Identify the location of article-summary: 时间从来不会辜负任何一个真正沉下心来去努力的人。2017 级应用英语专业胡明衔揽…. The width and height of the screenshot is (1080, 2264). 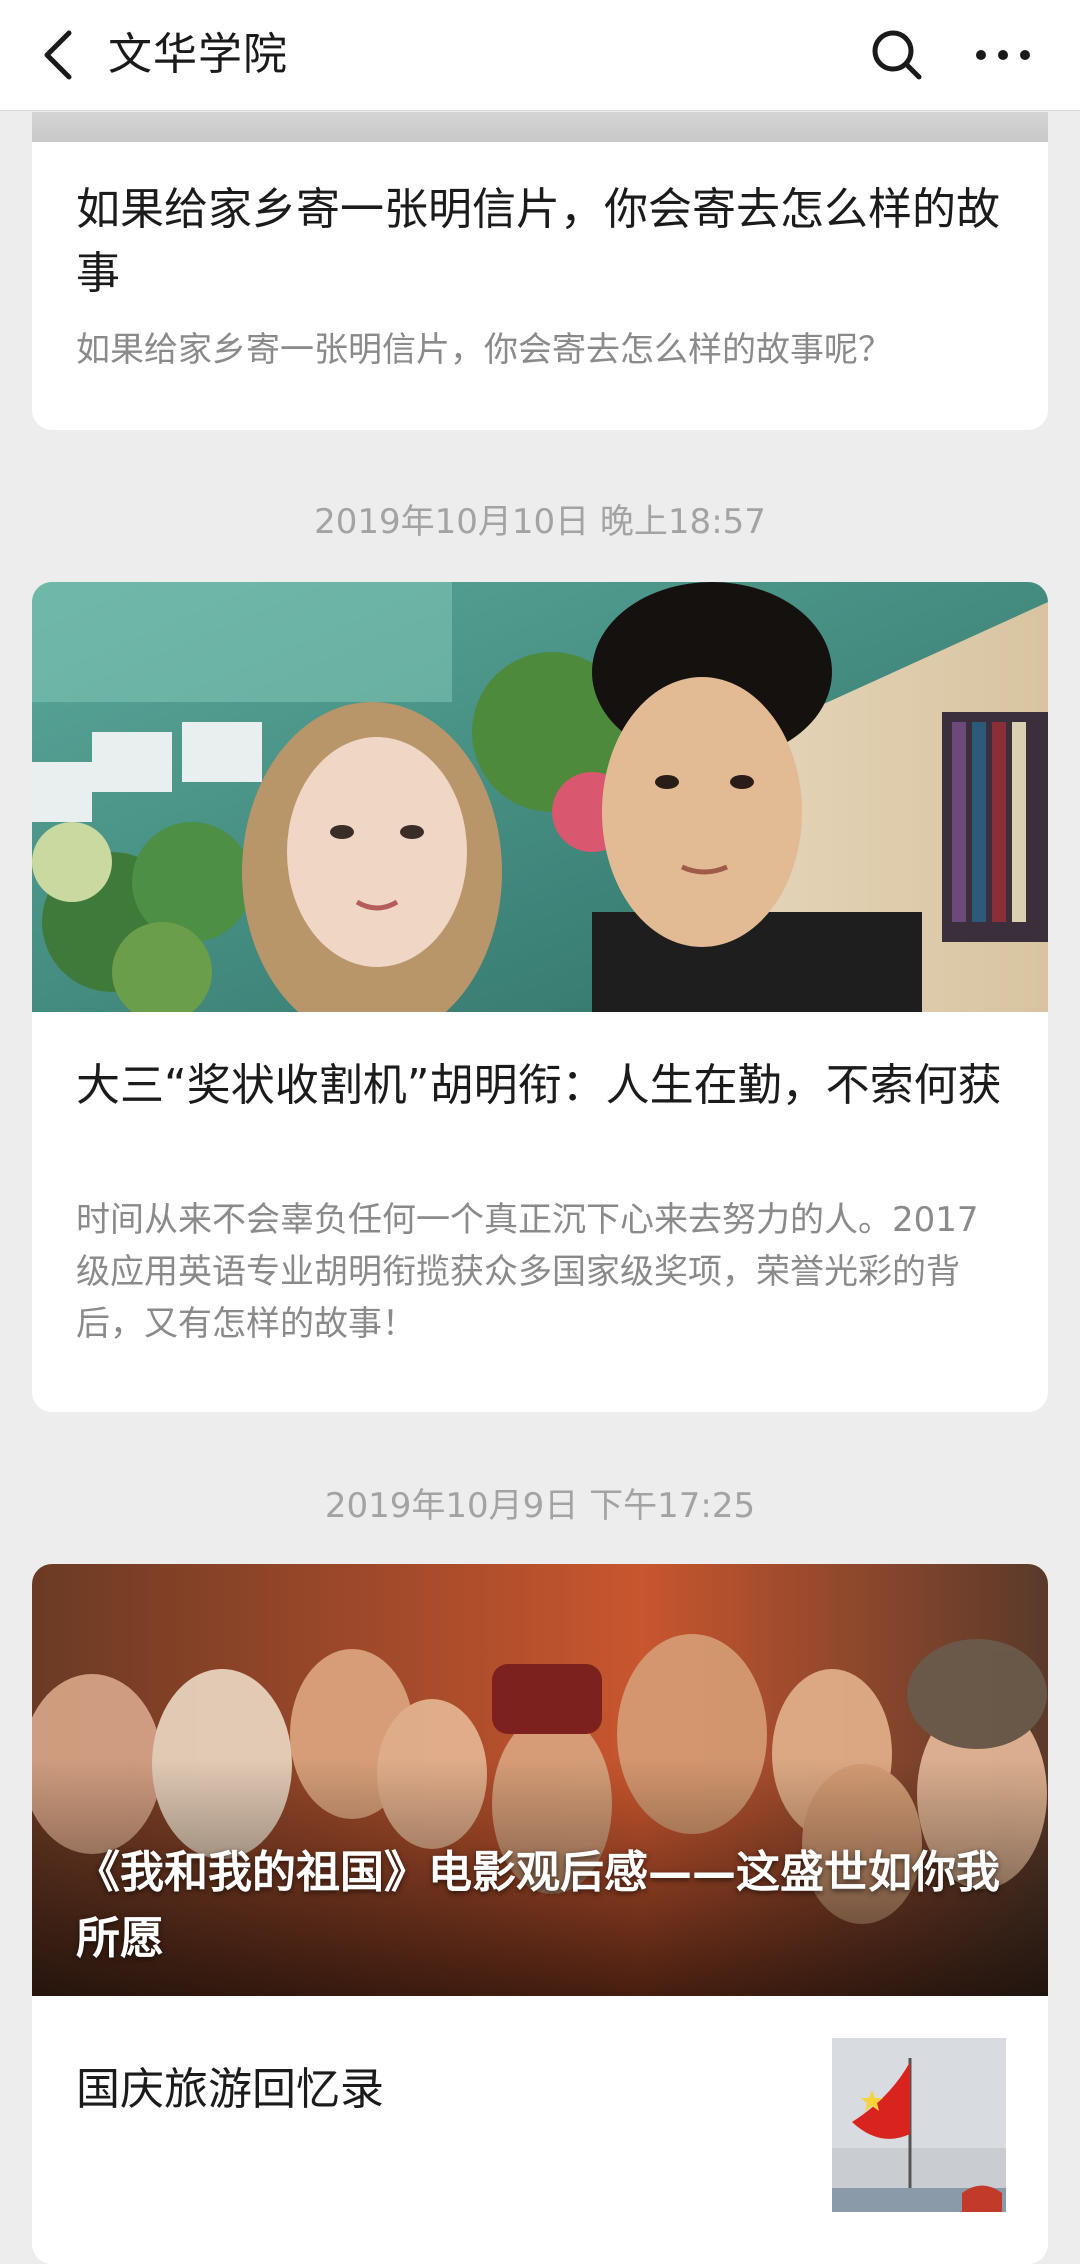
(527, 1272).